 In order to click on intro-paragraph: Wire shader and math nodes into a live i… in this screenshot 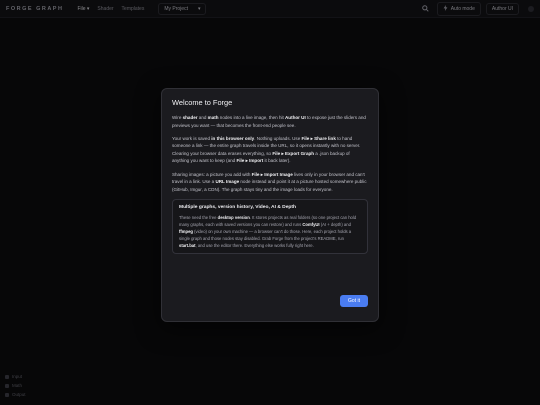, I will do `click(269, 121)`.